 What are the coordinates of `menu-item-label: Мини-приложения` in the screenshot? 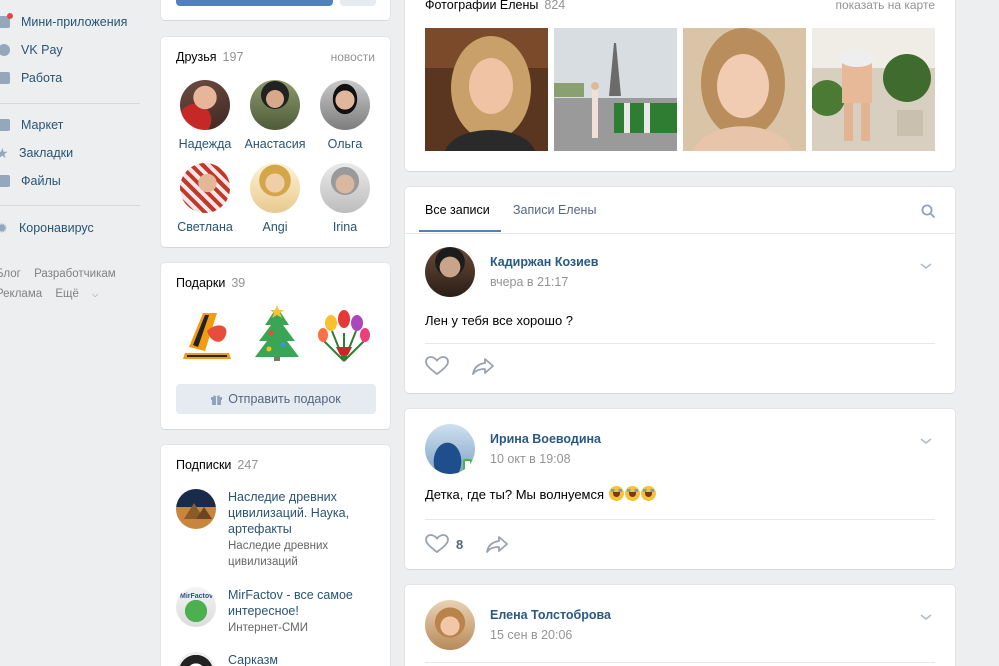 It's located at (74, 22).